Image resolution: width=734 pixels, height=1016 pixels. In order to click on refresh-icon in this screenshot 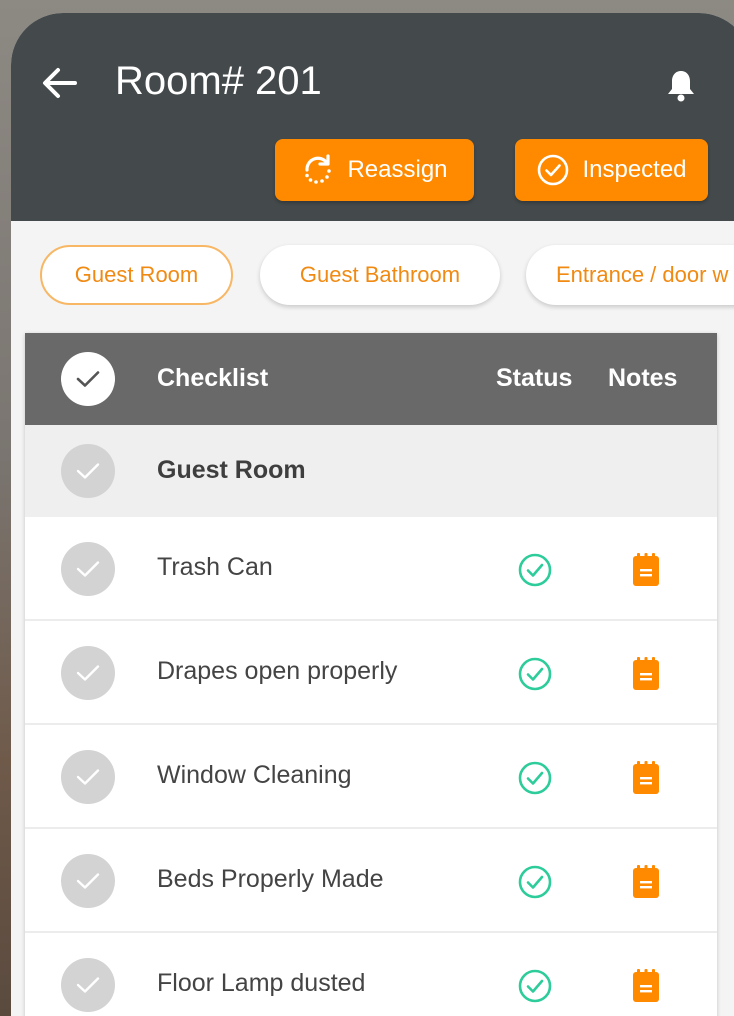, I will do `click(318, 169)`.